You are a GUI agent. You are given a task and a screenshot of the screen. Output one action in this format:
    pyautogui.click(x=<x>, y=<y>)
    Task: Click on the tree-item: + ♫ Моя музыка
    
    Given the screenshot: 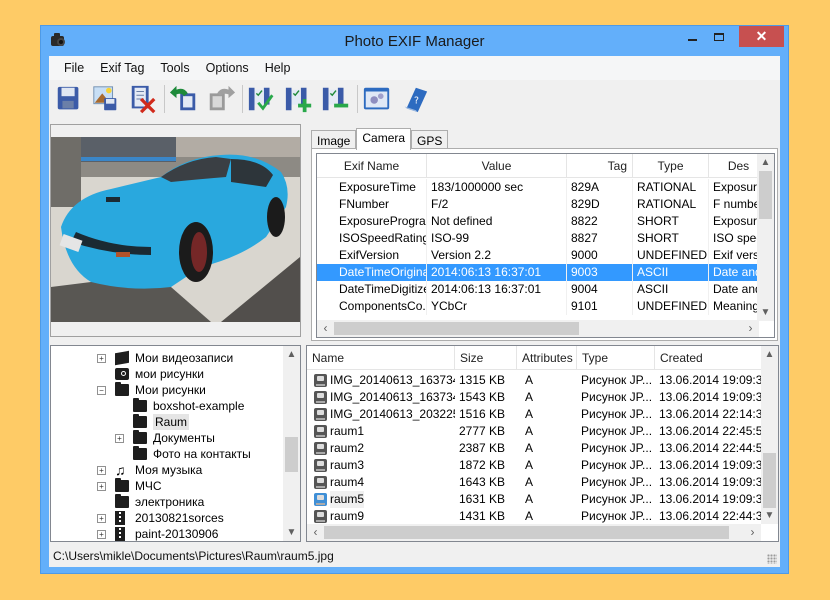 What is the action you would take?
    pyautogui.click(x=149, y=470)
    